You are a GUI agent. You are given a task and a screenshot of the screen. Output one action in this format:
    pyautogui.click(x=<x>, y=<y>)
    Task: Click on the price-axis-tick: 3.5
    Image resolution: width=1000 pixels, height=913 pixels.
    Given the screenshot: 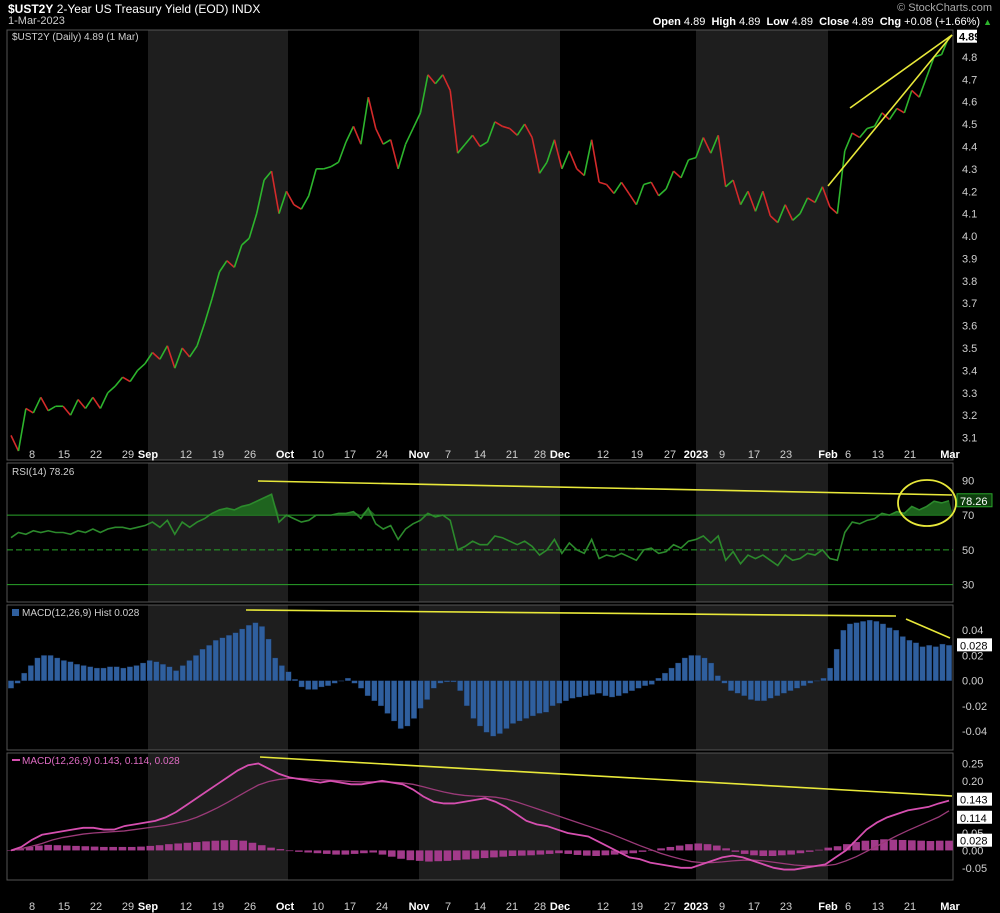 What is the action you would take?
    pyautogui.click(x=969, y=349)
    